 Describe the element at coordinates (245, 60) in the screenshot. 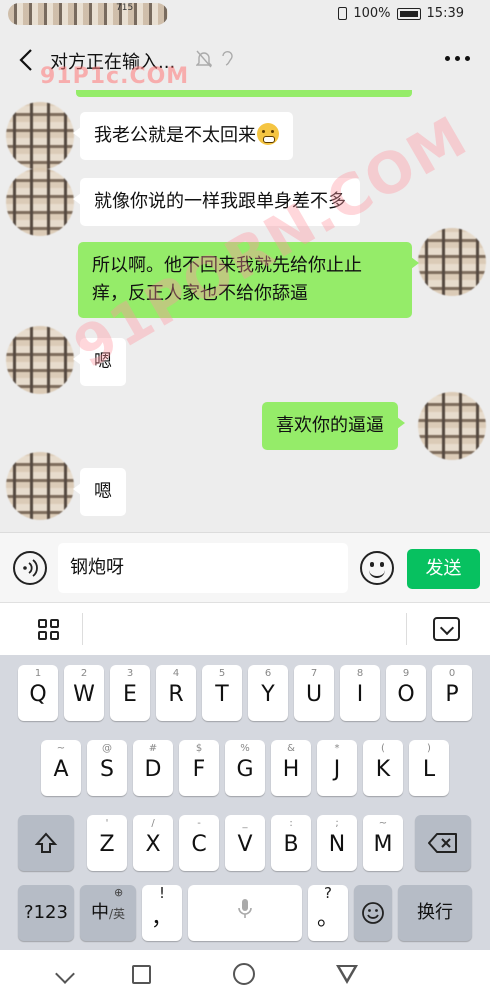

I see `chat-header: 对方正在输入... 91P1c.COM` at that location.